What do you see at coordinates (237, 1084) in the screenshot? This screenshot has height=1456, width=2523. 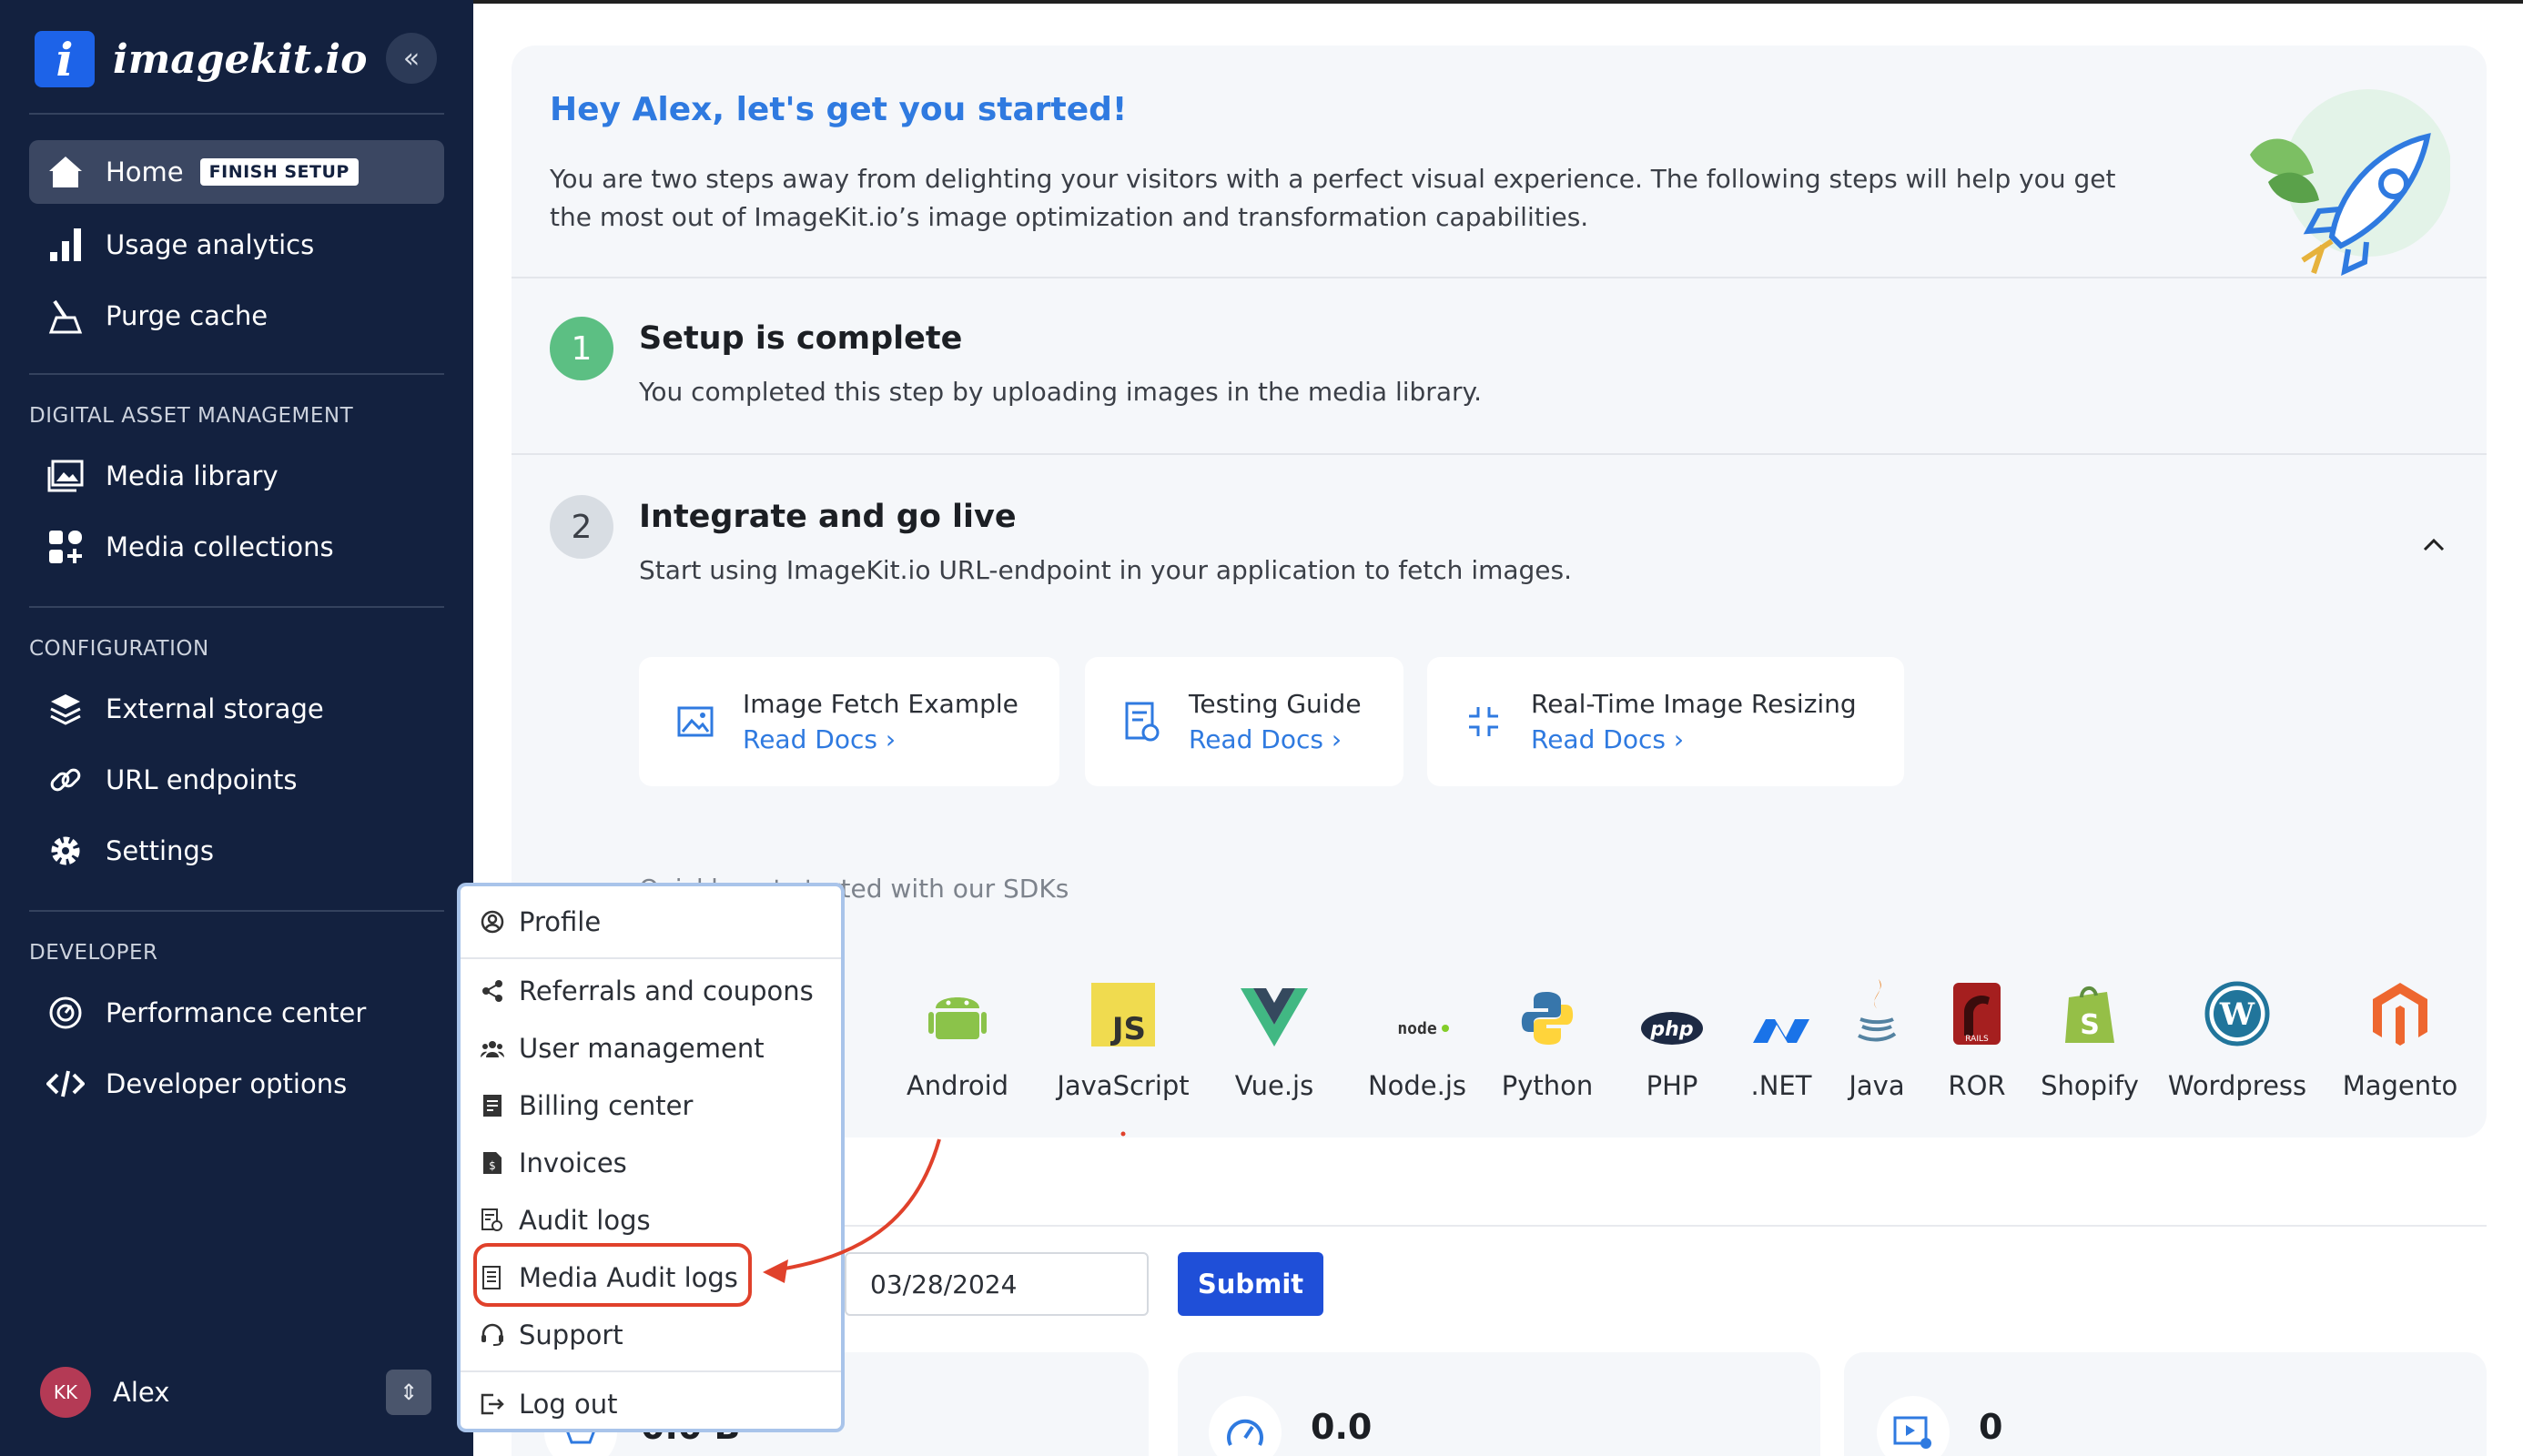 I see `sidebar-item-developer-options: Developer options` at bounding box center [237, 1084].